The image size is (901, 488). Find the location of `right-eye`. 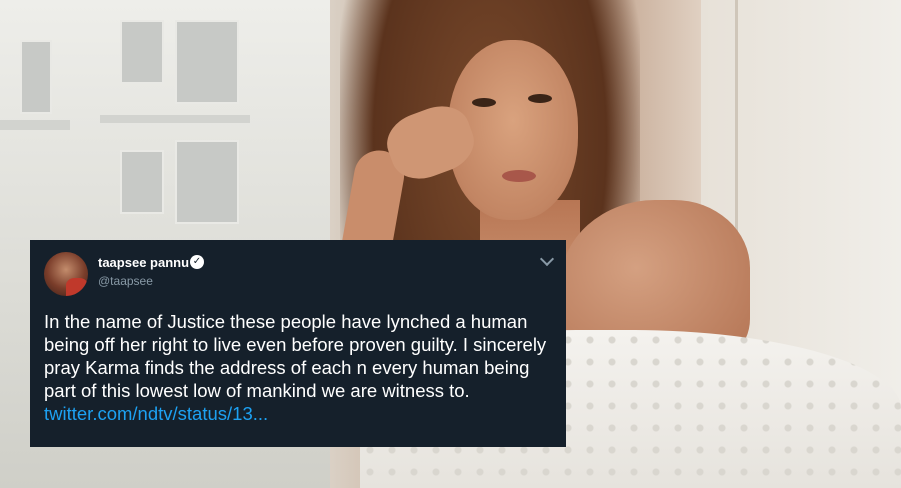

right-eye is located at coordinates (540, 98).